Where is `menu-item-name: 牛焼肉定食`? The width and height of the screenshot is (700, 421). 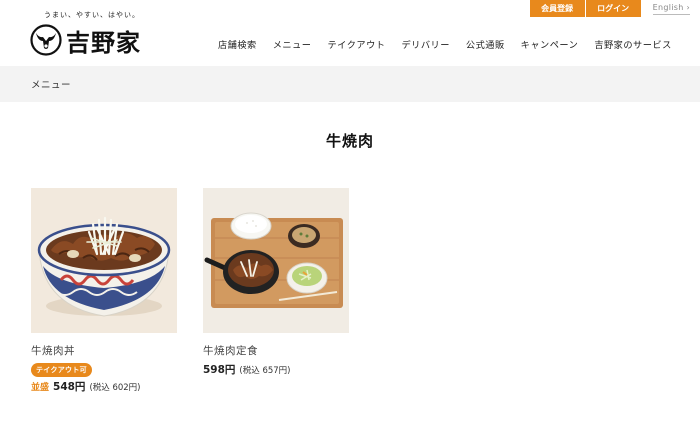
menu-item-name: 牛焼肉定食 is located at coordinates (230, 351).